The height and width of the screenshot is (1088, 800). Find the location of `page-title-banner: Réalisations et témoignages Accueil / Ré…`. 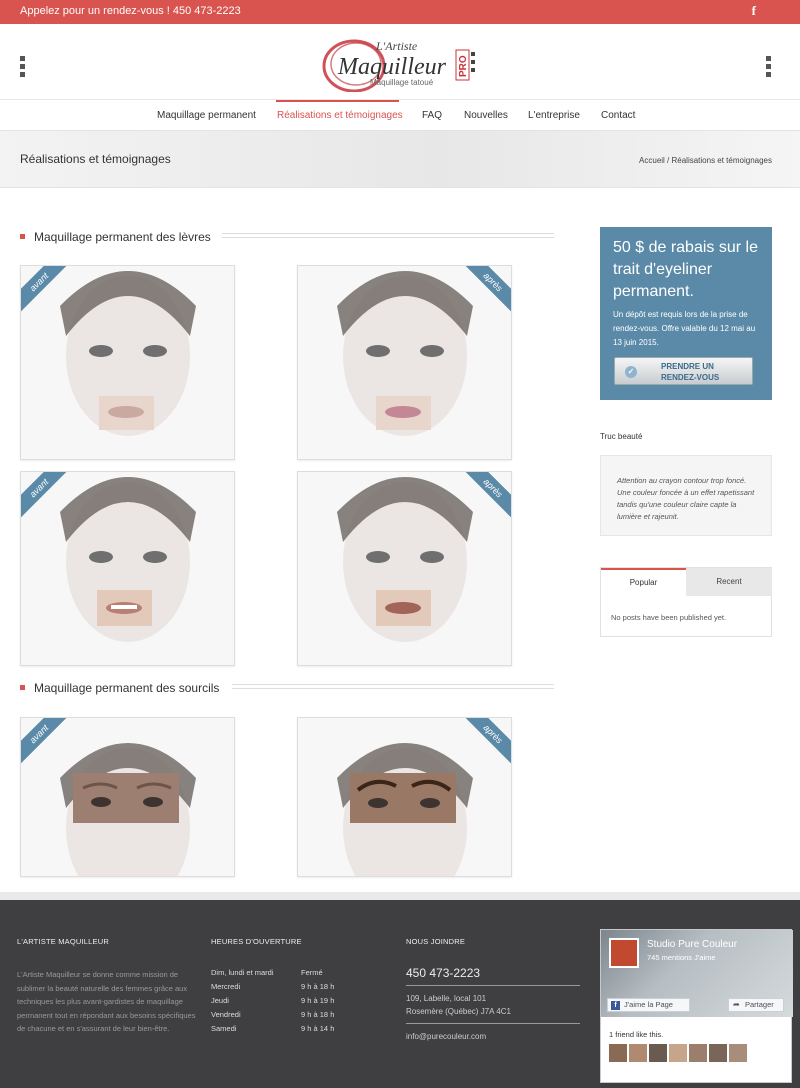

page-title-banner: Réalisations et témoignages Accueil / Ré… is located at coordinates (400, 159).